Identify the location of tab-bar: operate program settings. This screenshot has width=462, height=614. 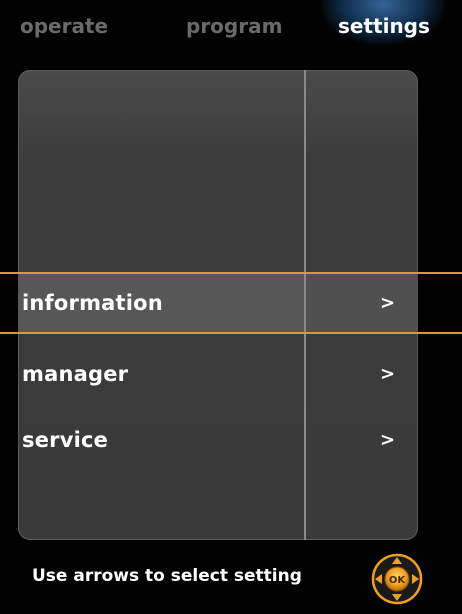
(231, 29).